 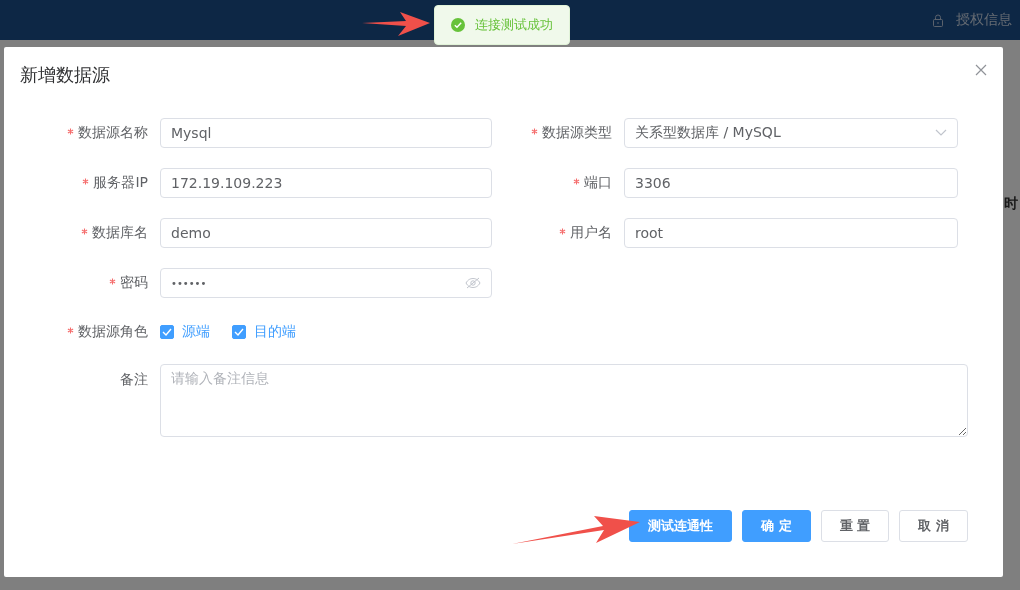 What do you see at coordinates (855, 526) in the screenshot?
I see `dialog-button: 重 置` at bounding box center [855, 526].